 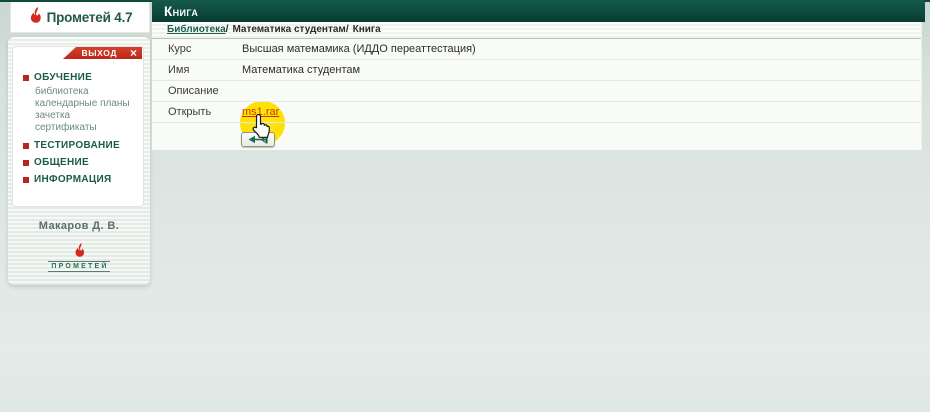 I want to click on sidebar-item-testirovanie: ТЕСТИРОВАНИЕ, so click(x=80, y=145).